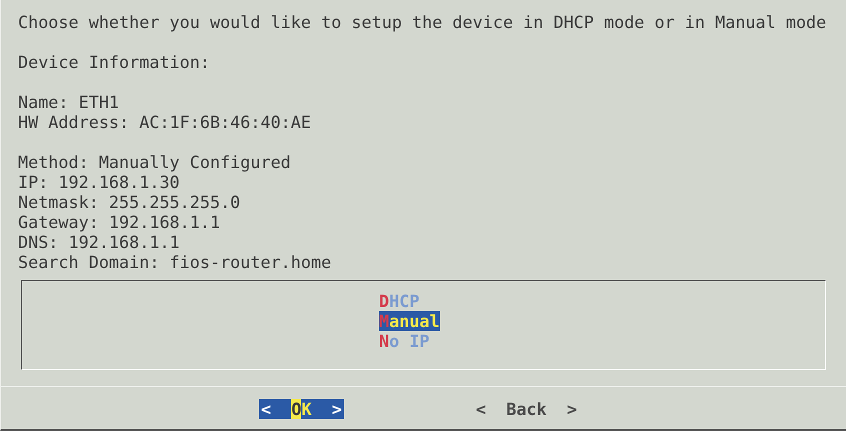  I want to click on section-heading: Device Information:, so click(114, 62).